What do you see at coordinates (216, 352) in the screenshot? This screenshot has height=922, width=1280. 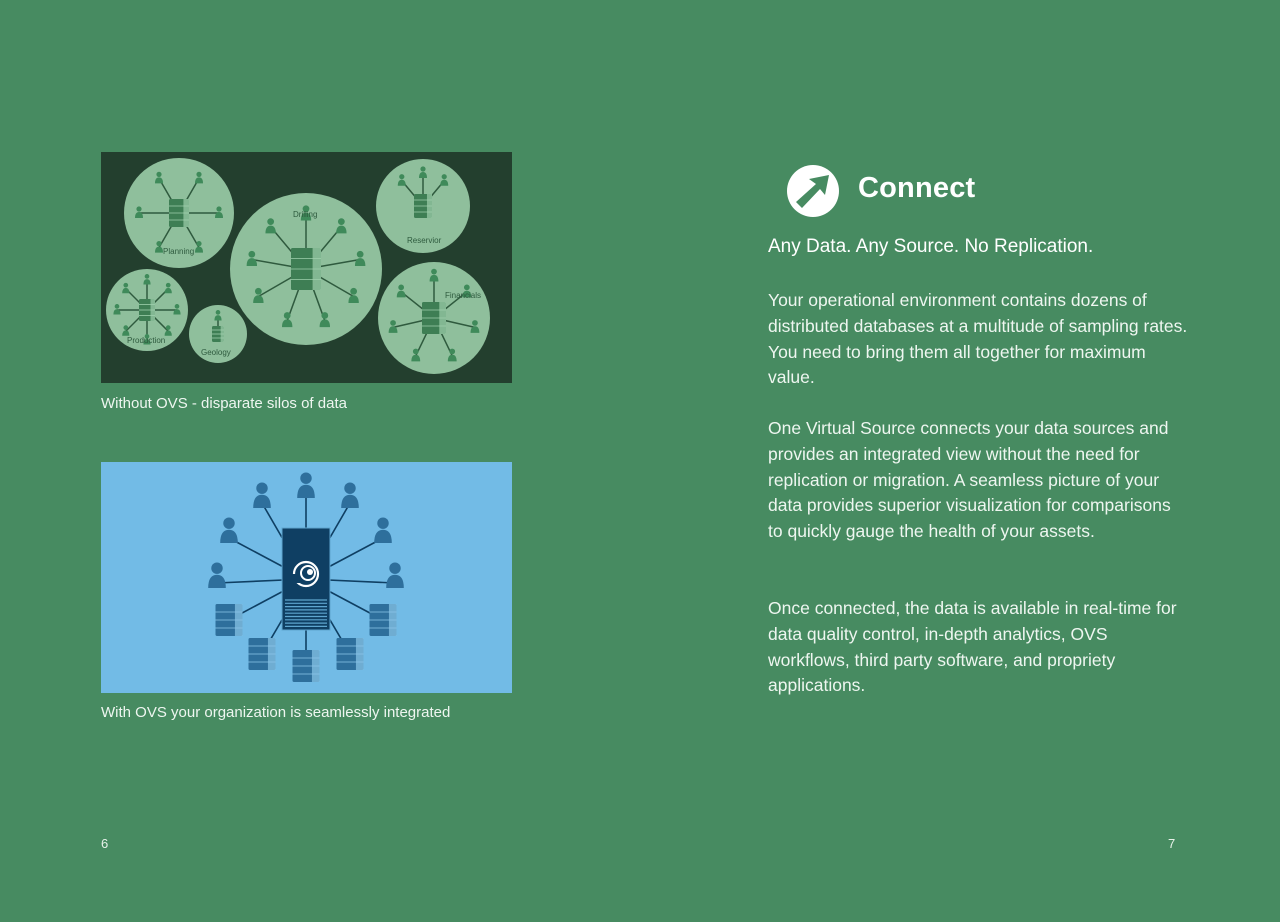 I see `silo-label-geology: Geology` at bounding box center [216, 352].